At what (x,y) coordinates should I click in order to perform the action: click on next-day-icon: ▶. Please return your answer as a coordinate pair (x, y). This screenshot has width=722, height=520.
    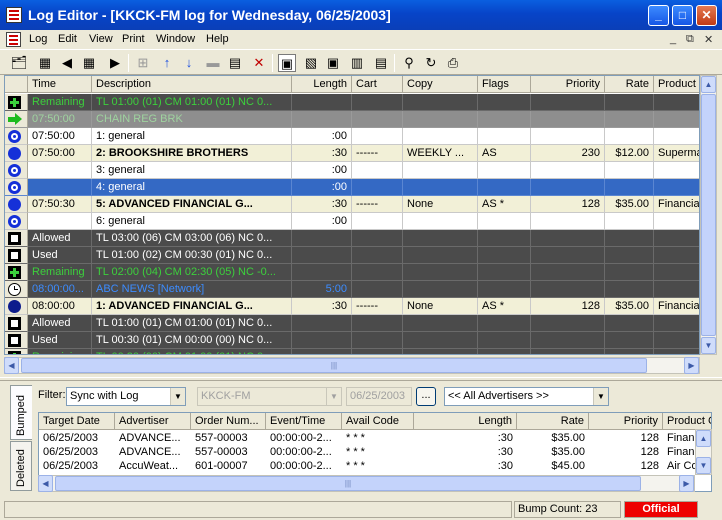
    Looking at the image, I should click on (115, 63).